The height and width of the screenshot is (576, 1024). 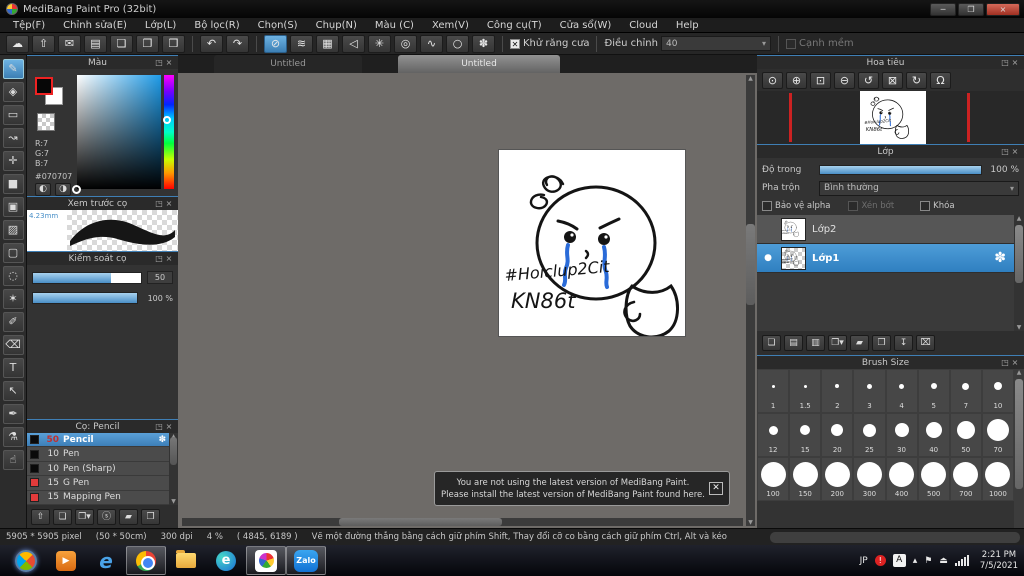 I want to click on network-signal-icon, so click(x=961, y=560).